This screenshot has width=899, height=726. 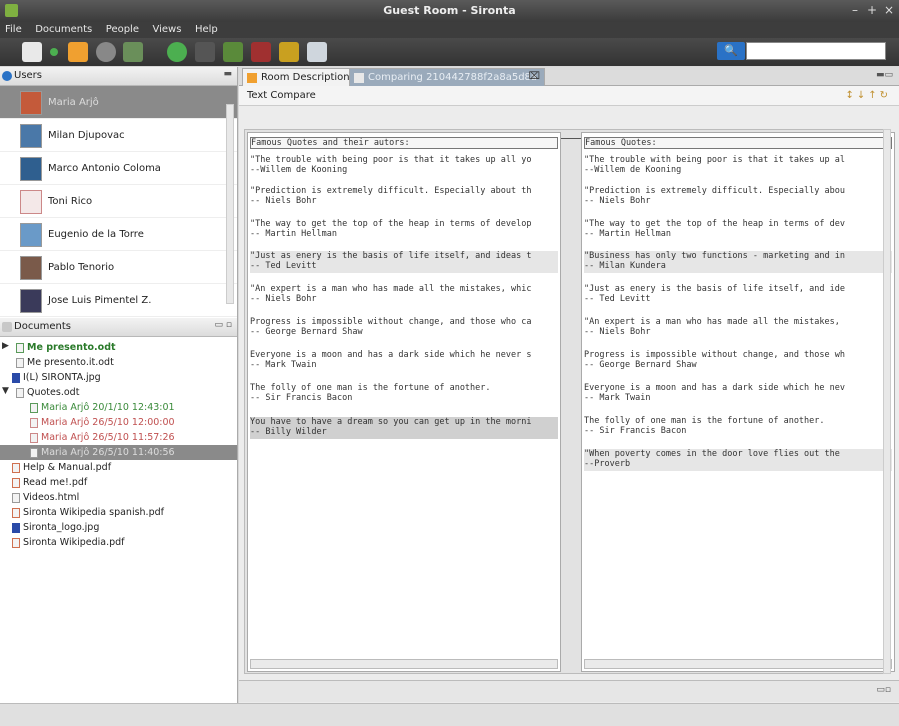 What do you see at coordinates (206, 29) in the screenshot?
I see `menu-help: Help` at bounding box center [206, 29].